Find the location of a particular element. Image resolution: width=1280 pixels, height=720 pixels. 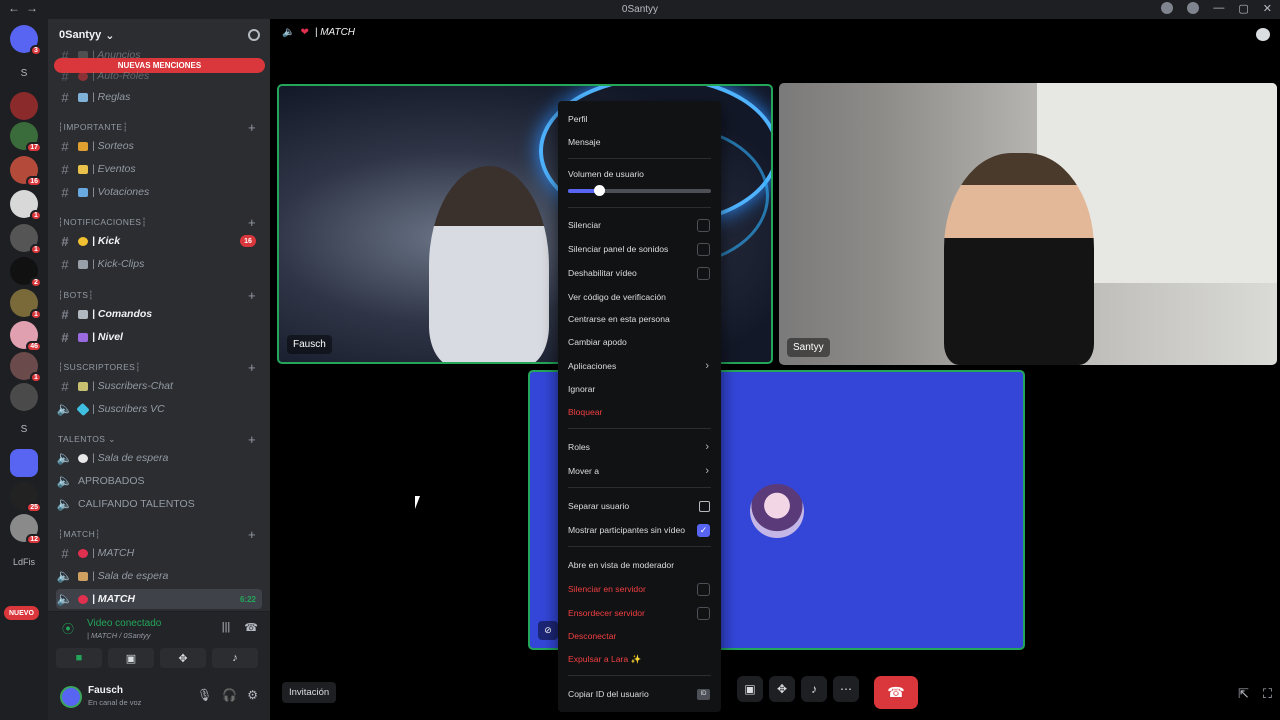

menu-item-mute-soundboard: Silenciar panel de sonidos is located at coordinates (639, 249).